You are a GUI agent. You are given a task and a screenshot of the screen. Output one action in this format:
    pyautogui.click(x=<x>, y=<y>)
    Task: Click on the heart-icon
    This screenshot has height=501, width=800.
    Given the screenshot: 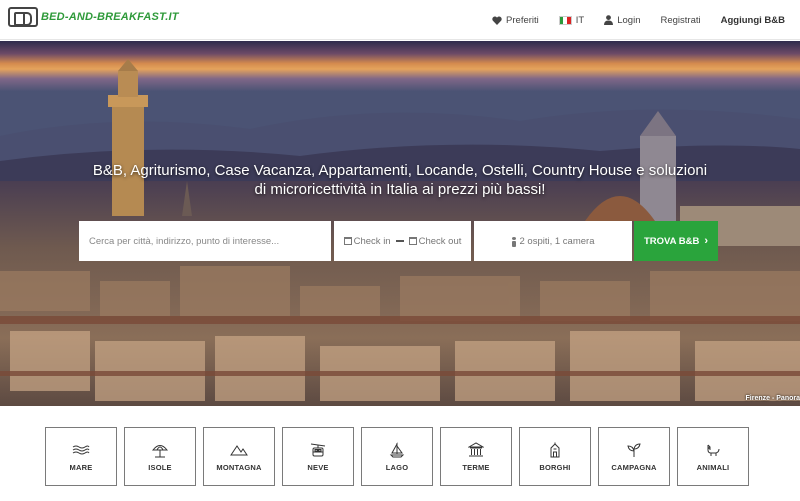 What is the action you would take?
    pyautogui.click(x=497, y=20)
    